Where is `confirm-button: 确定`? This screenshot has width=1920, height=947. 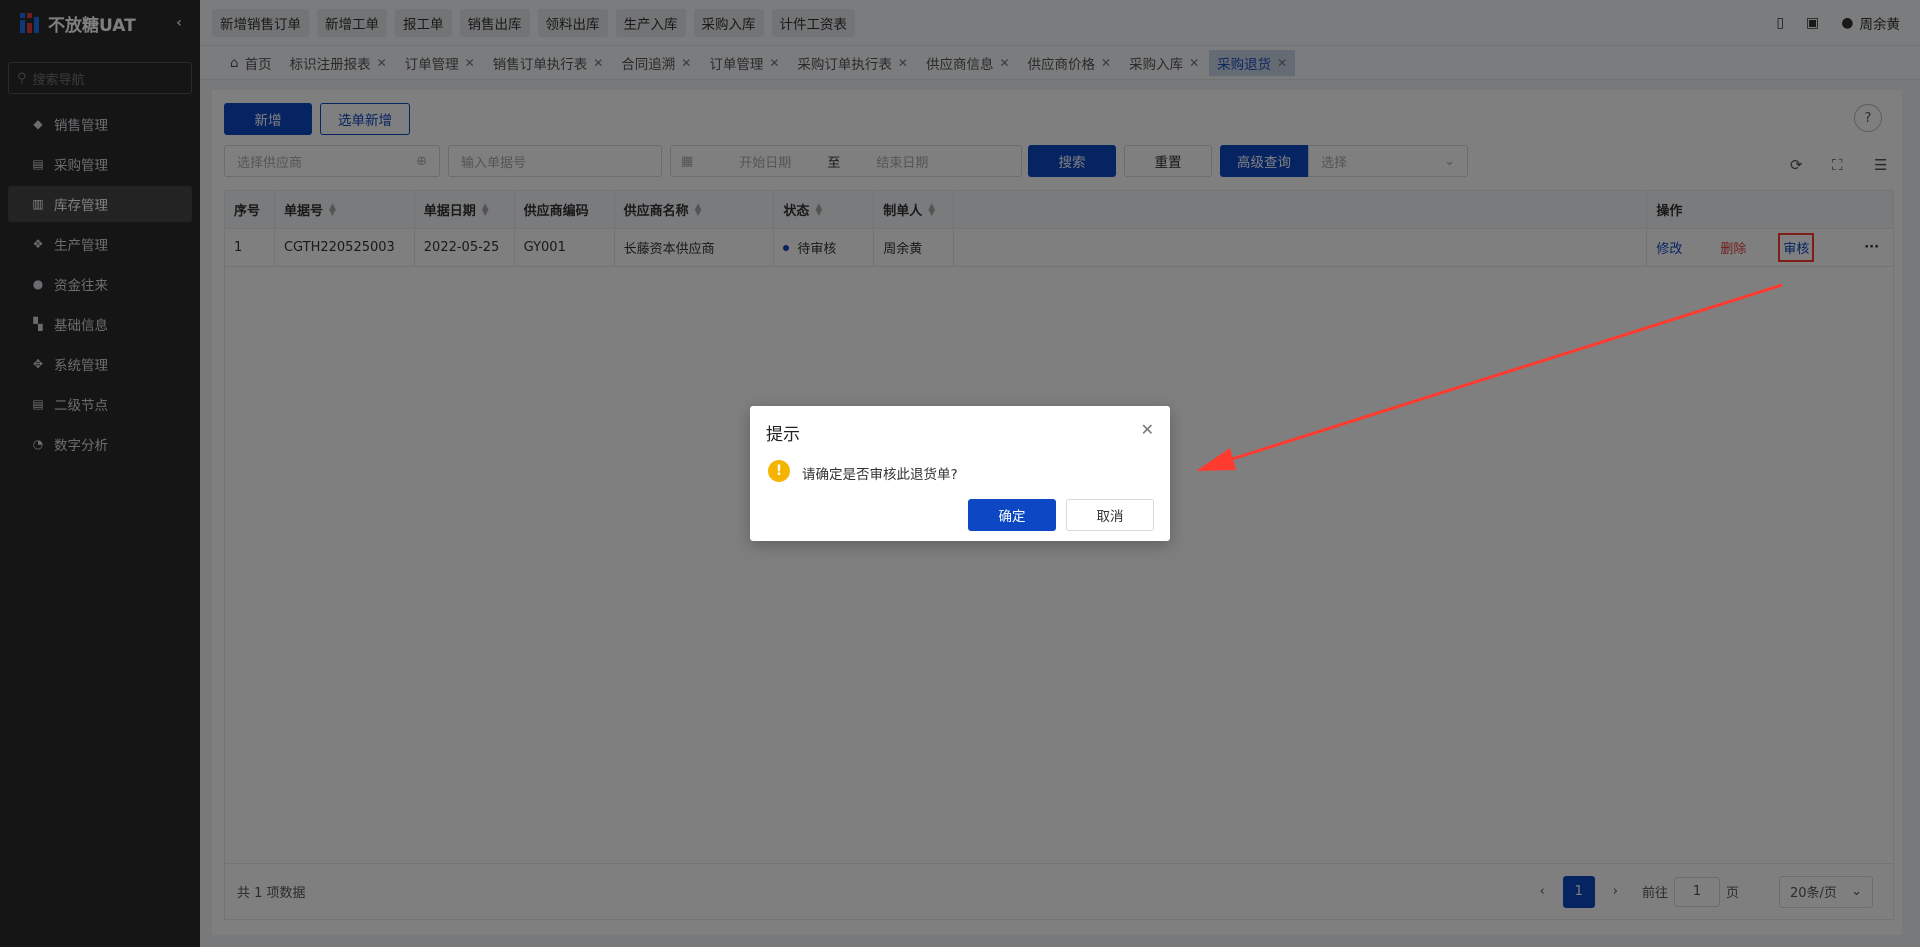 confirm-button: 确定 is located at coordinates (1012, 515).